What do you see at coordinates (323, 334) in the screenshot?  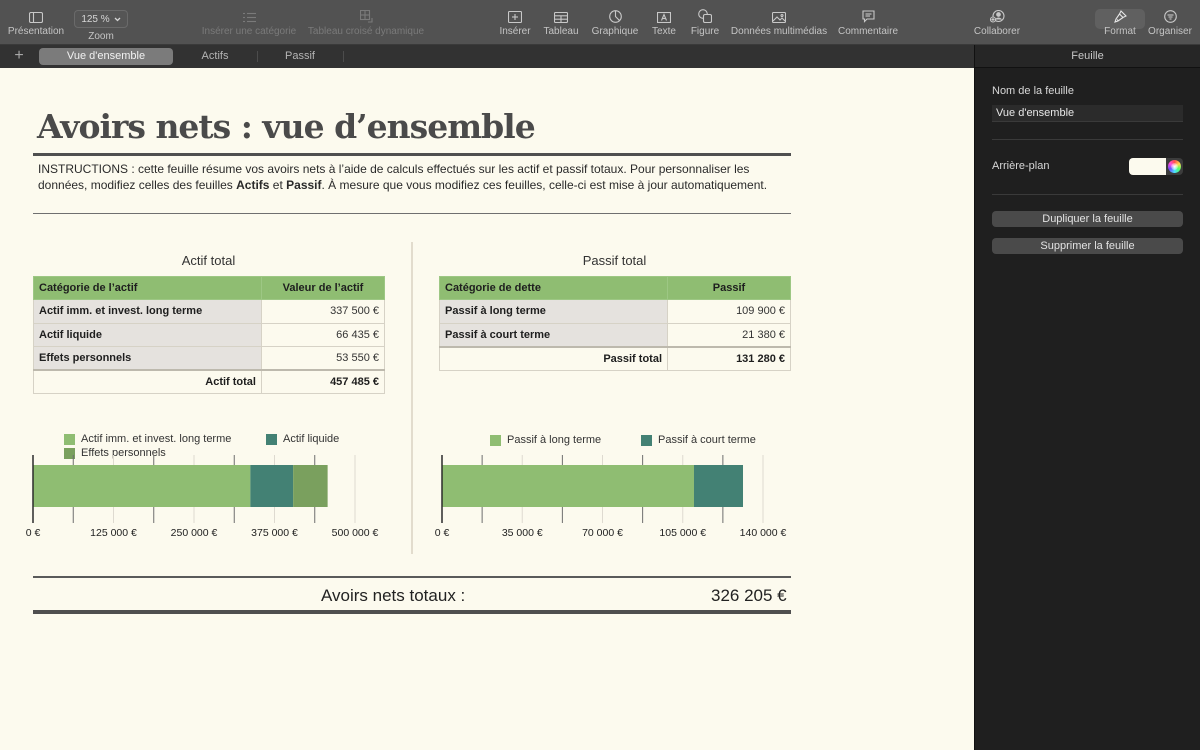 I see `asset-value-cell: 66 435 €` at bounding box center [323, 334].